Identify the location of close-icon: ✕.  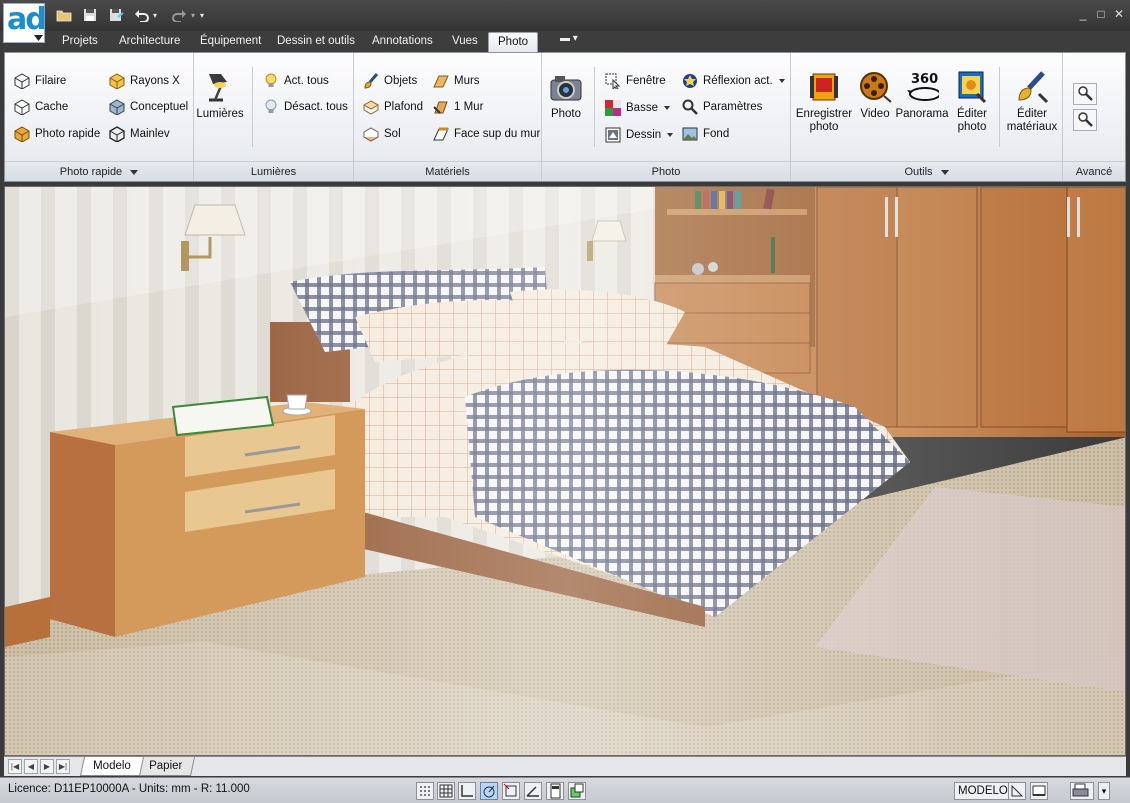
(1119, 14).